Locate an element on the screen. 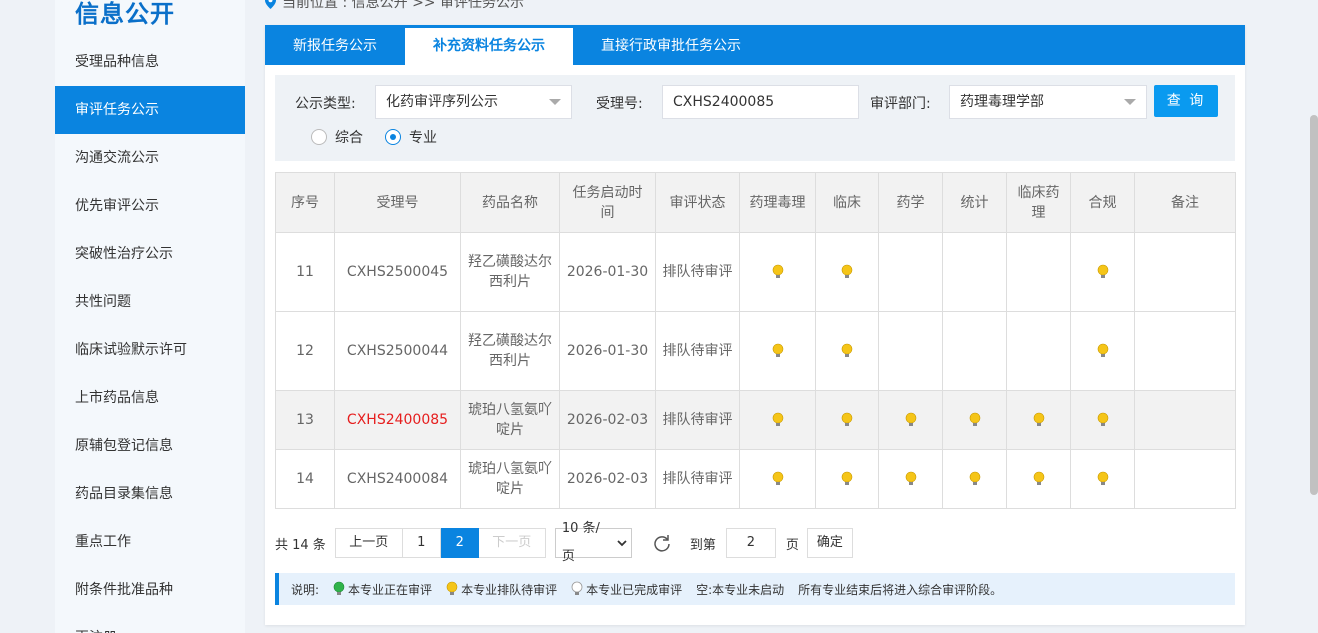 This screenshot has width=1318, height=633. tab-new-tasks: 新报任务公示 is located at coordinates (335, 45).